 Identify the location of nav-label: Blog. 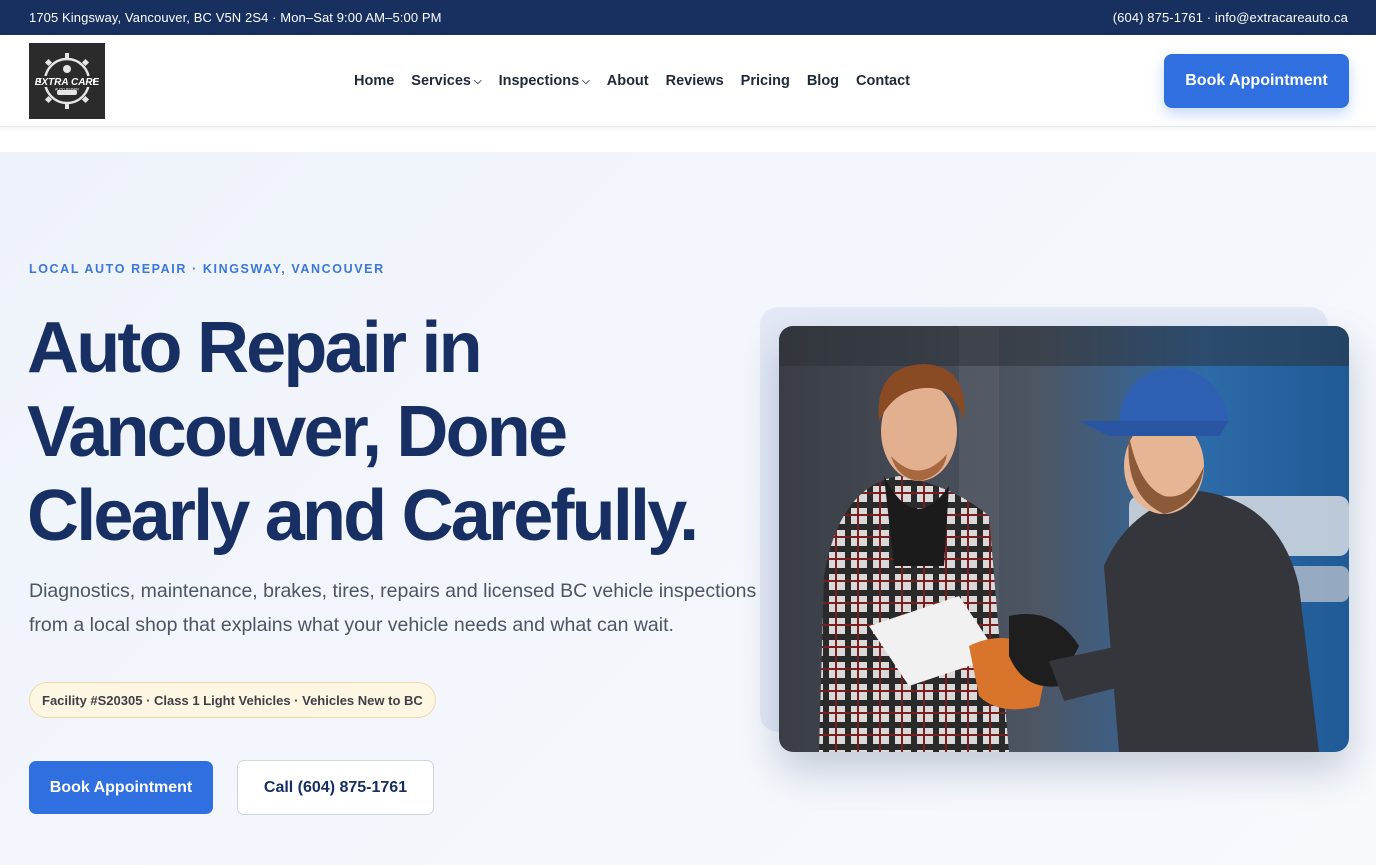
(823, 81).